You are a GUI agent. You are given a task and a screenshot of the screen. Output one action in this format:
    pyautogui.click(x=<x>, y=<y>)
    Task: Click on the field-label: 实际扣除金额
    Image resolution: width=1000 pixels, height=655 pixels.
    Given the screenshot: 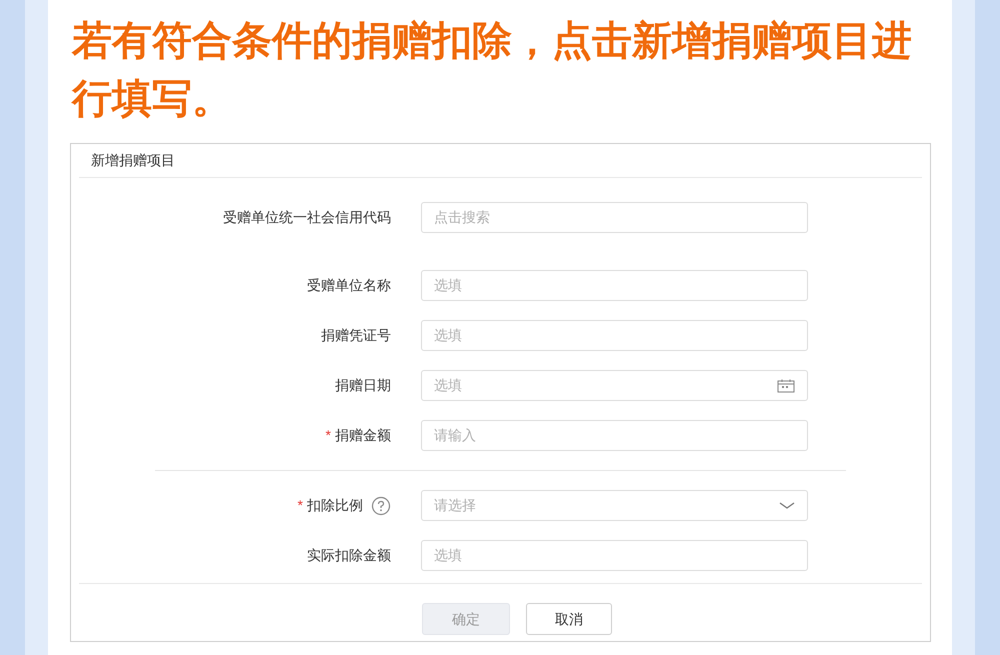 What is the action you would take?
    pyautogui.click(x=349, y=555)
    